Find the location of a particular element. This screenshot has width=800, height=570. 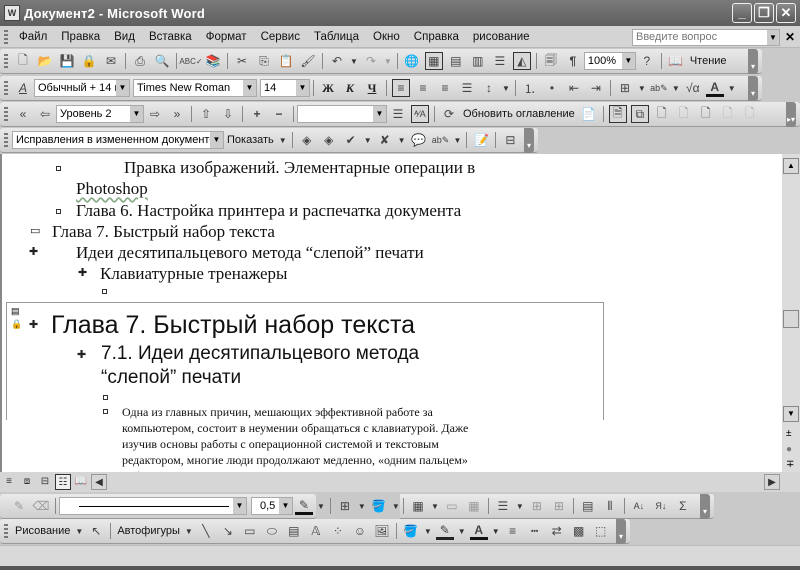

font-size-dropdown-icon: ▼ is located at coordinates (302, 88).